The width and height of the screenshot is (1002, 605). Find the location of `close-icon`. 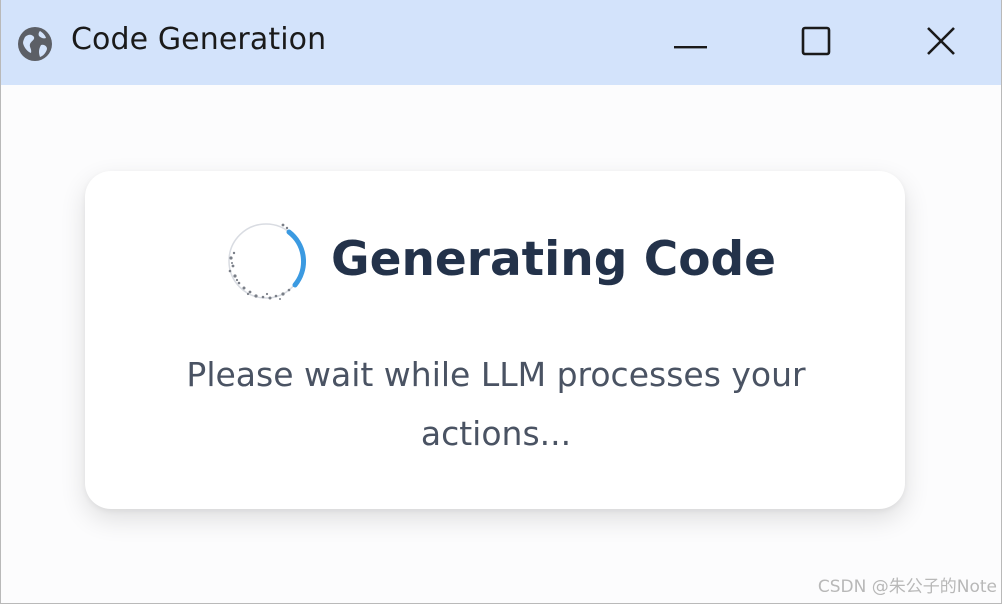

close-icon is located at coordinates (941, 43).